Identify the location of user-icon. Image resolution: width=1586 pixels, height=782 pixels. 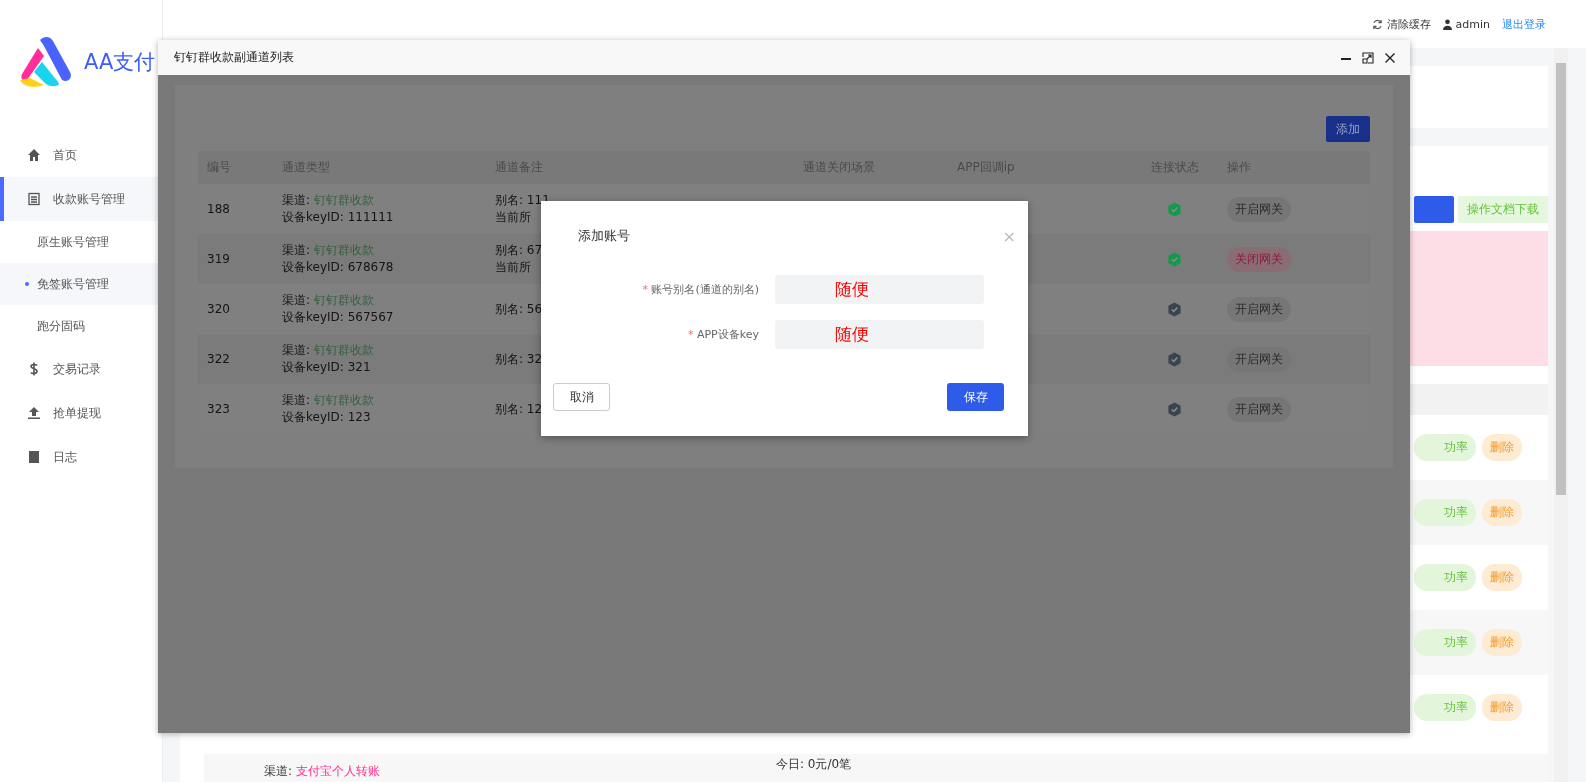
(1447, 24).